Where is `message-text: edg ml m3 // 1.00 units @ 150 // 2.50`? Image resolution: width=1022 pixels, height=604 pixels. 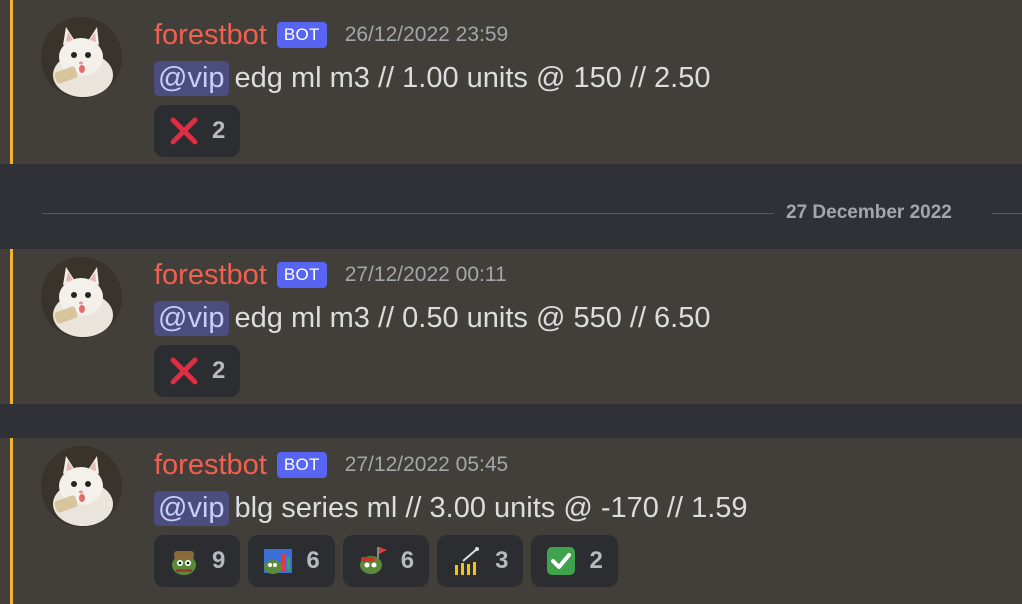
message-text: edg ml m3 // 1.00 units @ 150 // 2.50 is located at coordinates (472, 77).